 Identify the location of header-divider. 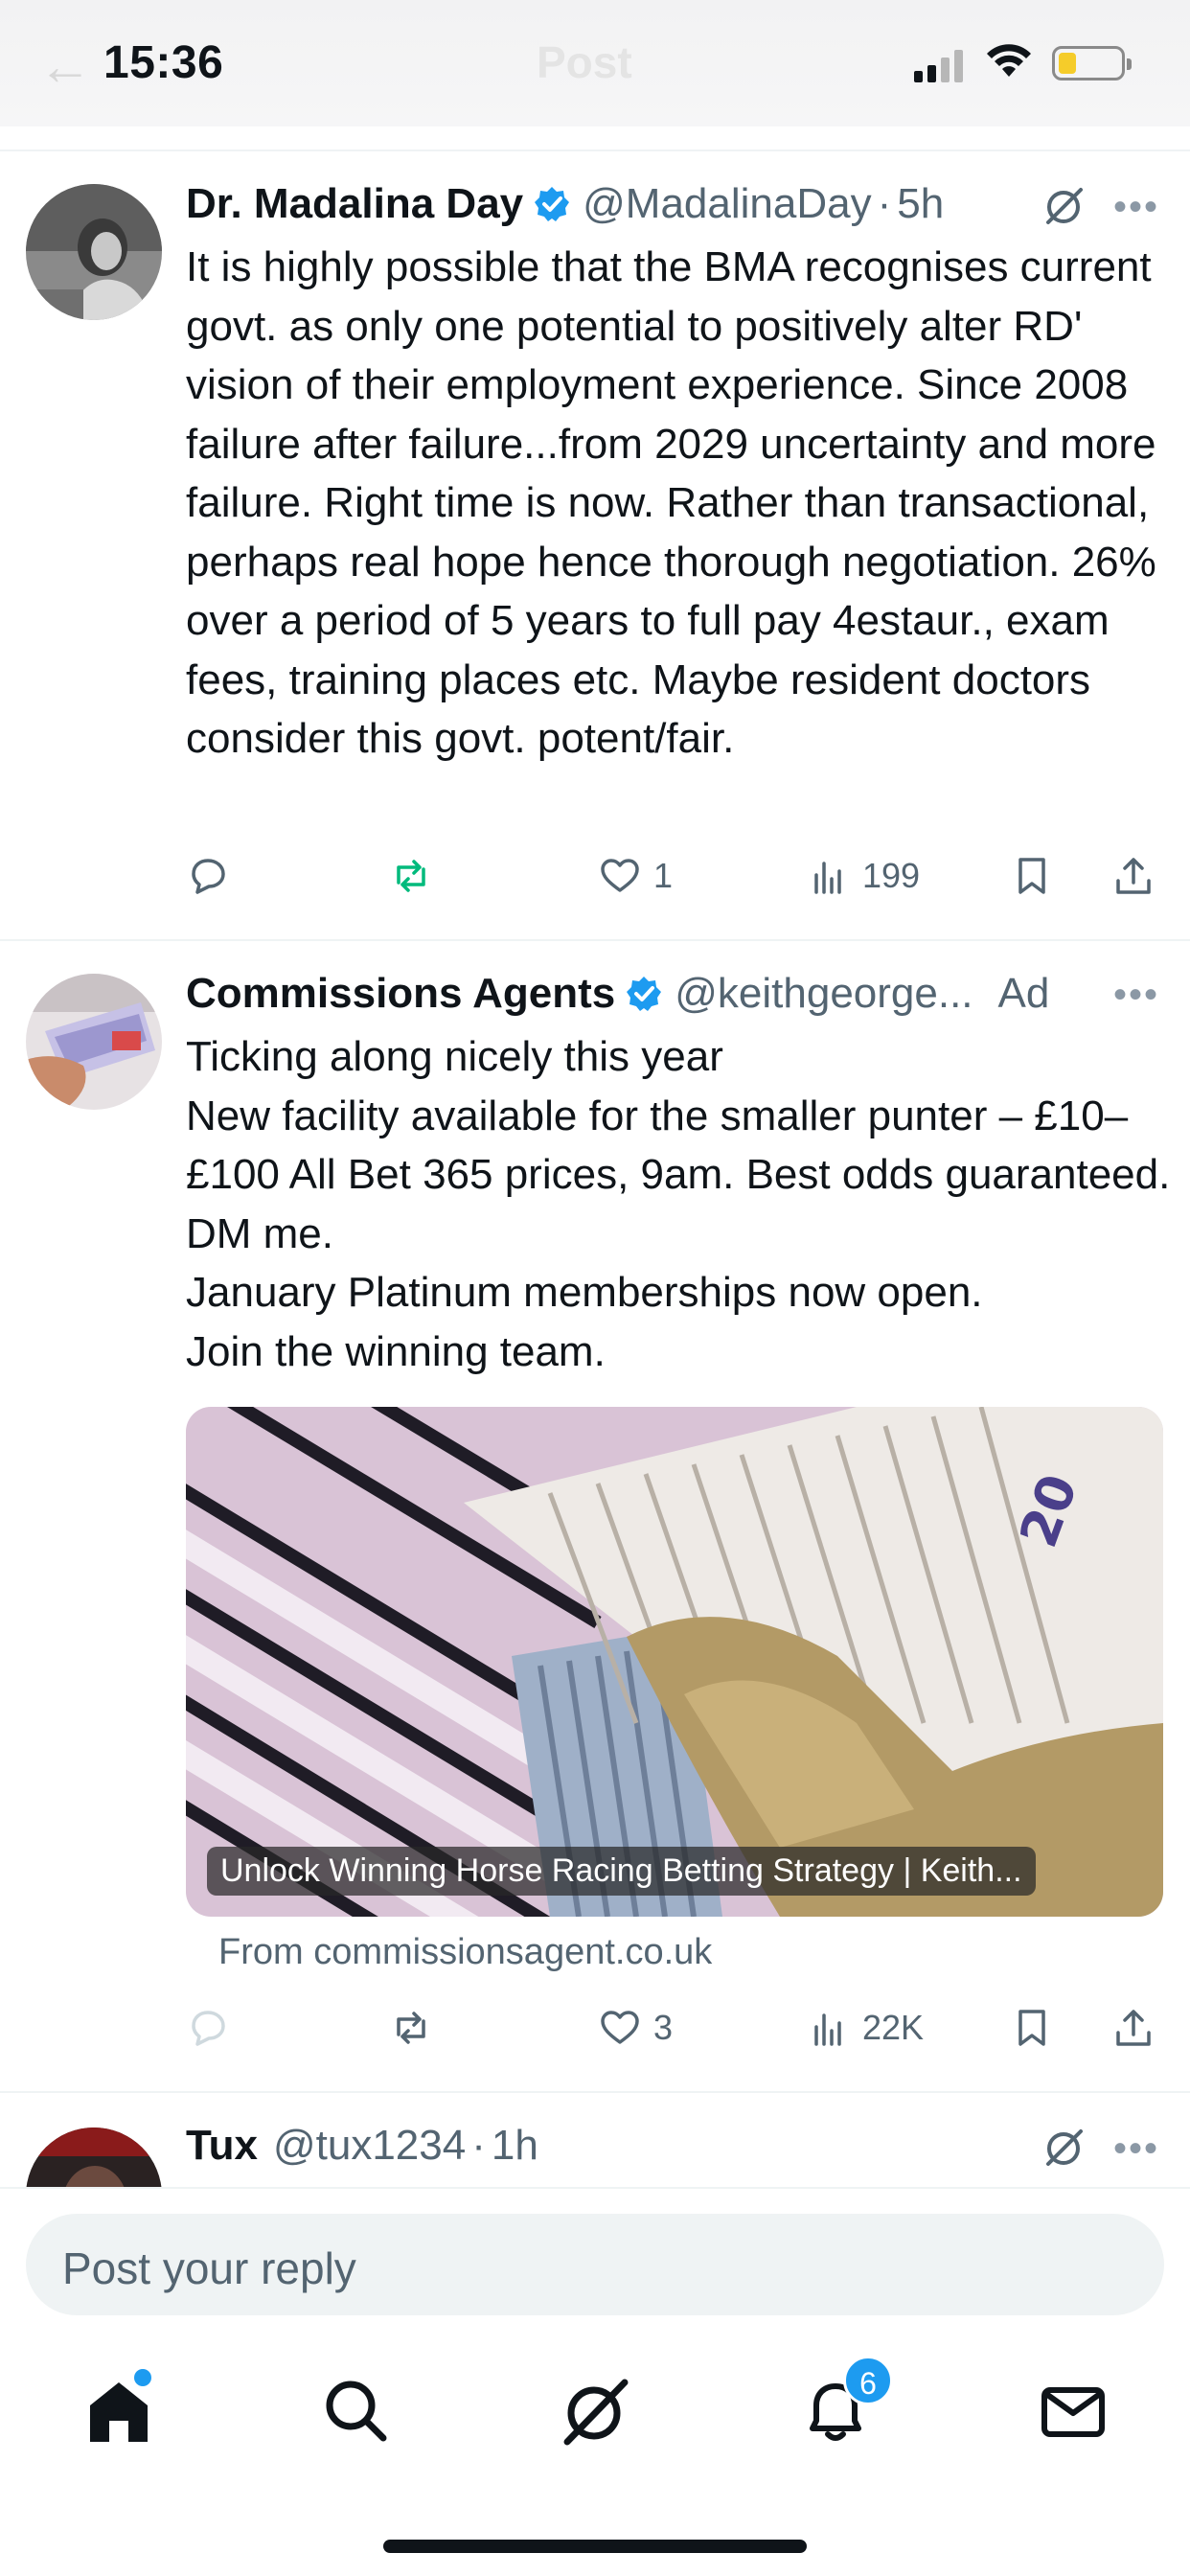
(595, 150).